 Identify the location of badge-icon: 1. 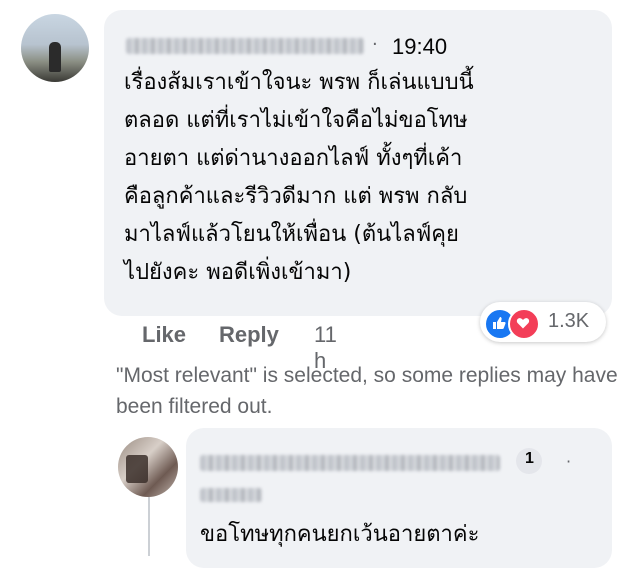
(529, 461).